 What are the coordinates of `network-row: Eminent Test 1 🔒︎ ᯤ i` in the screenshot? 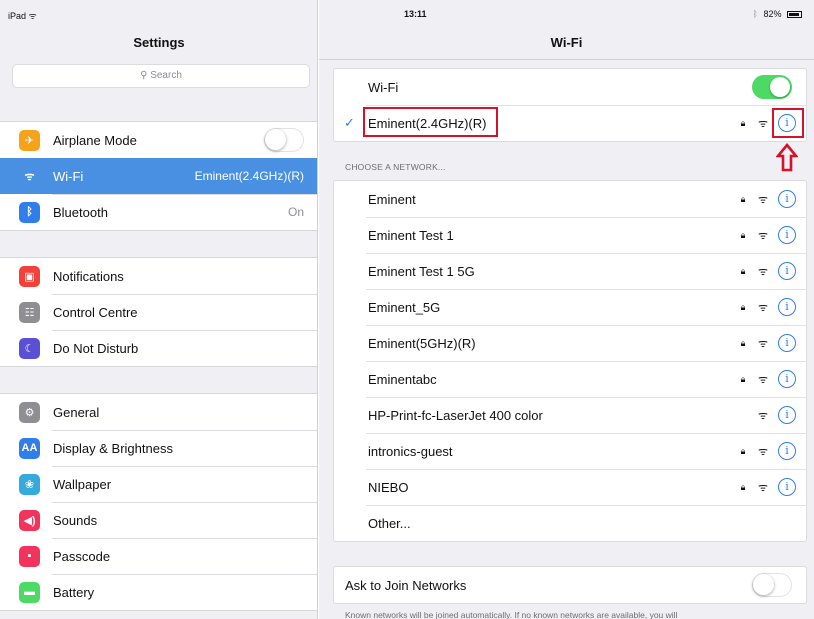 It's located at (570, 235).